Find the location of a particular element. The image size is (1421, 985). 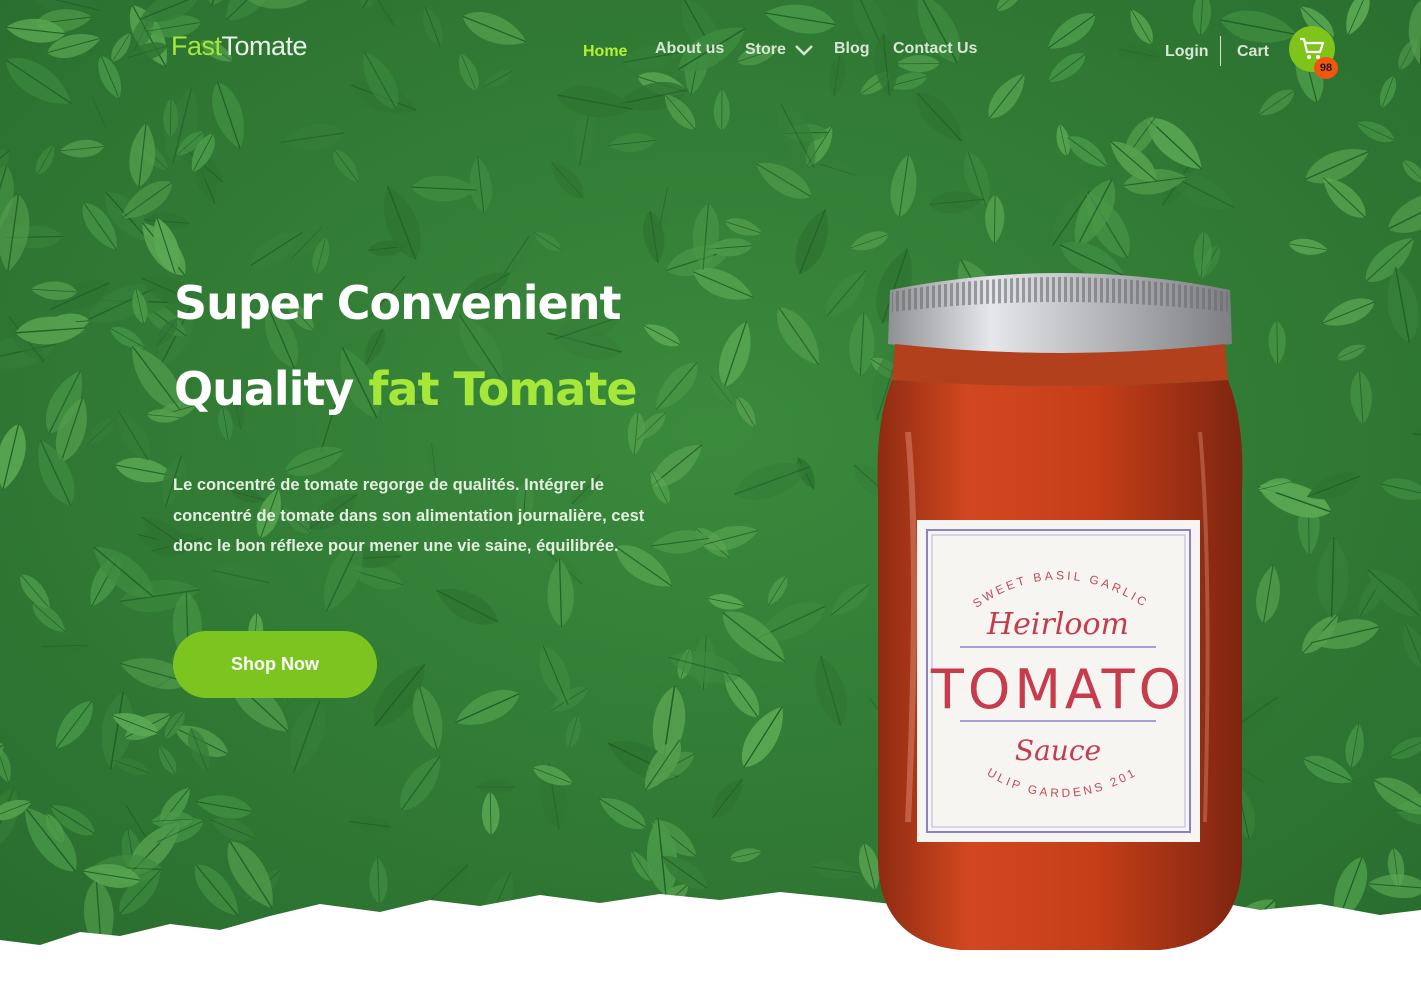

nav-blog: Blog is located at coordinates (852, 49).